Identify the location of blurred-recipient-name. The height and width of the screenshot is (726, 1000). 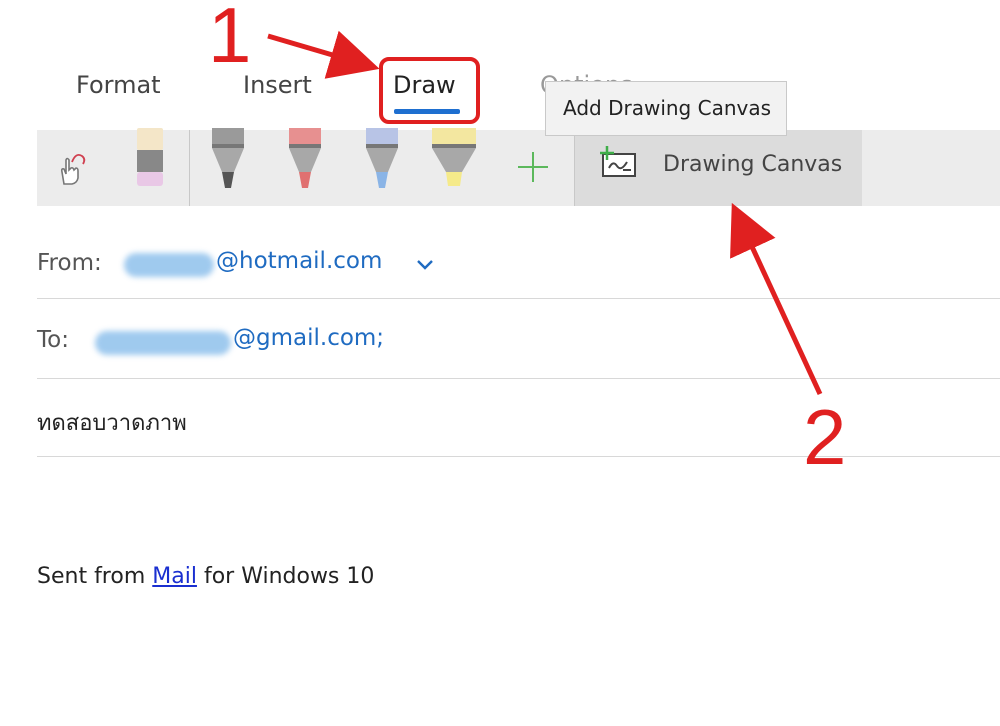
(163, 343).